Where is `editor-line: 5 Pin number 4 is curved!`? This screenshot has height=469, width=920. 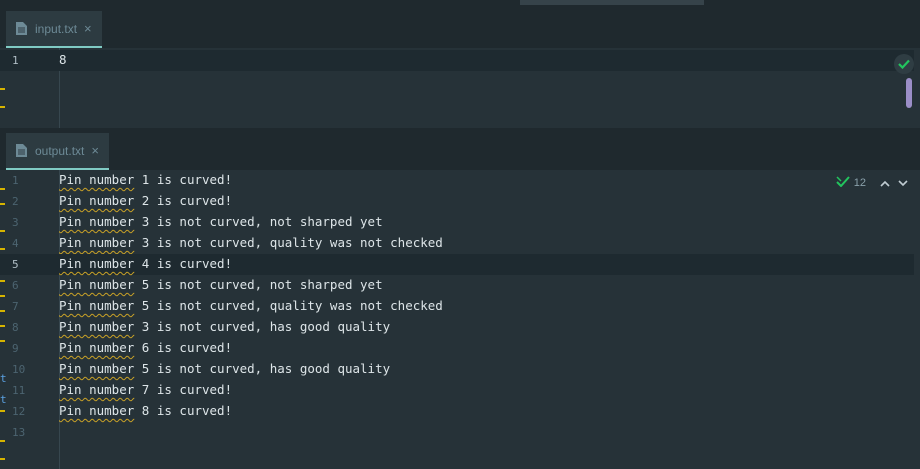
editor-line: 5 Pin number 4 is curved! is located at coordinates (457, 264).